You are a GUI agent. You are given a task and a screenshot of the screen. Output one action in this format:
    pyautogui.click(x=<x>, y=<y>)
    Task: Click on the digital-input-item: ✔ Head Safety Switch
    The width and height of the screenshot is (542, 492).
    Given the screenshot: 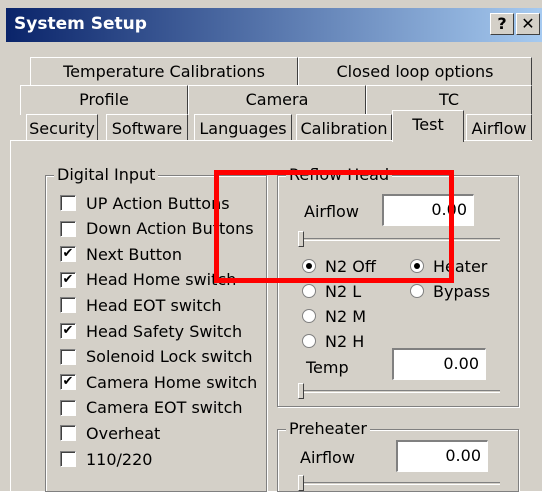 What is the action you would take?
    pyautogui.click(x=151, y=331)
    